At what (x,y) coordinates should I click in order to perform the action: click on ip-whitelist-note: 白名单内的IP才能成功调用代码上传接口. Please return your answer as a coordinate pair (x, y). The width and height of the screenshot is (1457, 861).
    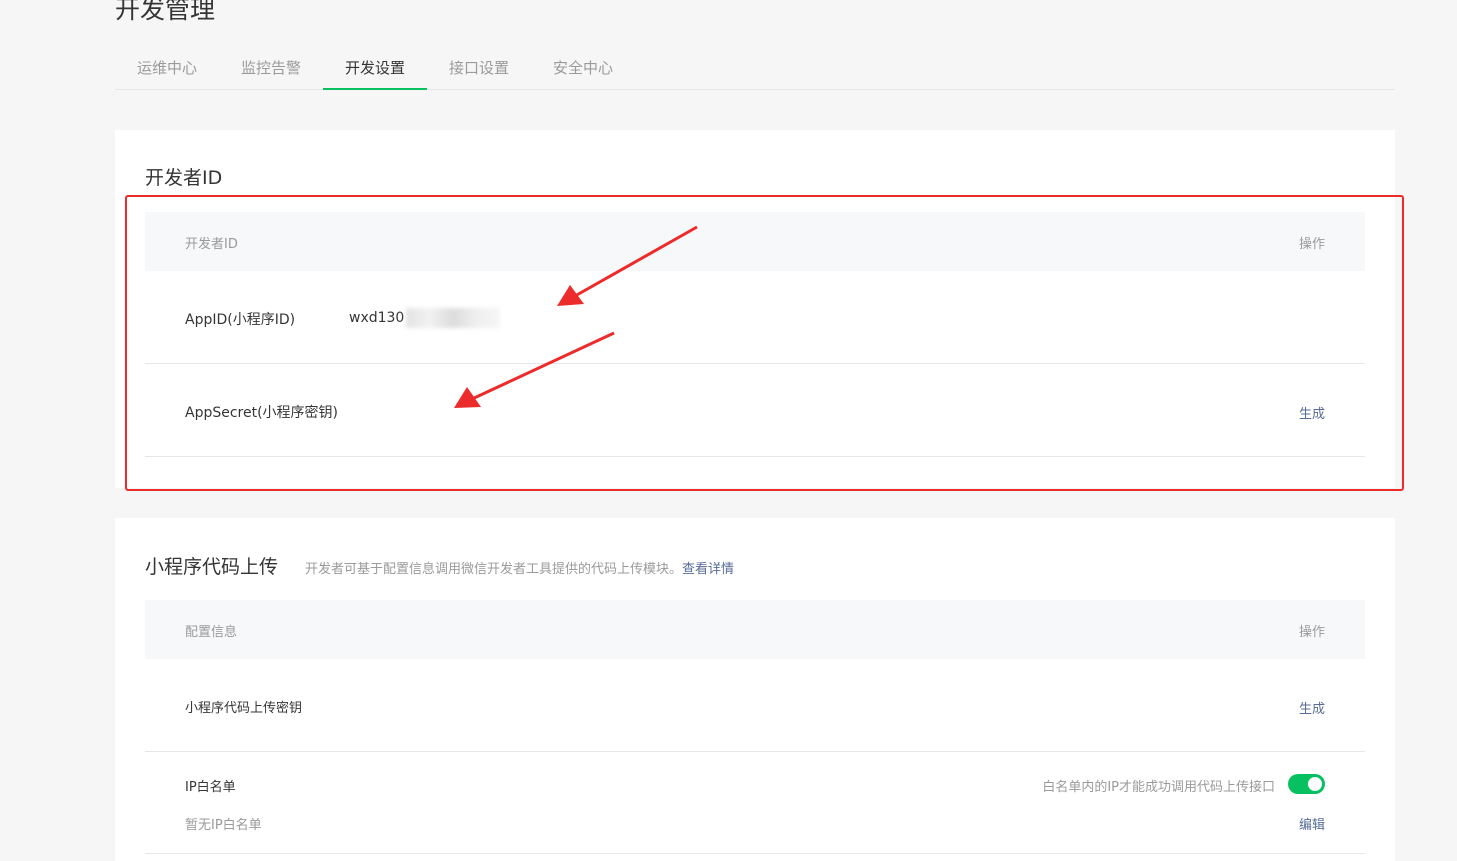
    Looking at the image, I should click on (1158, 787).